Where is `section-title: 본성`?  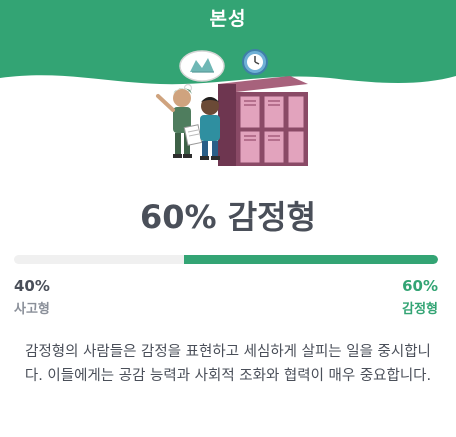
section-title: 본성 is located at coordinates (228, 19).